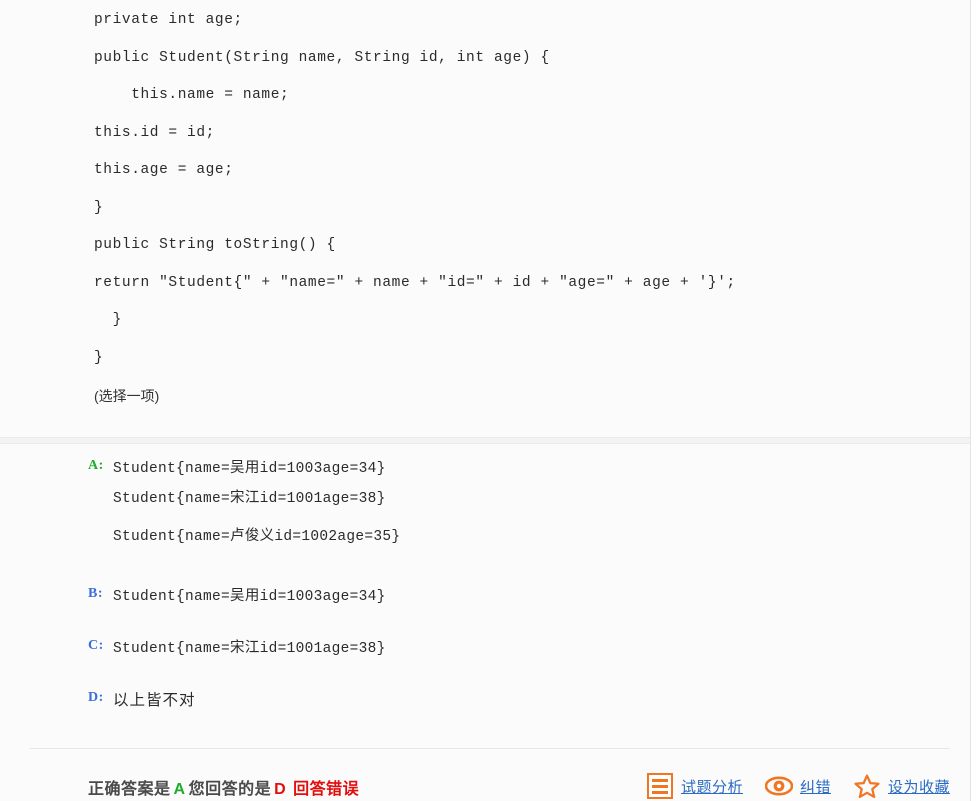 The width and height of the screenshot is (979, 801). Describe the element at coordinates (127, 396) in the screenshot. I see `question-instruction: (选择一项)` at that location.